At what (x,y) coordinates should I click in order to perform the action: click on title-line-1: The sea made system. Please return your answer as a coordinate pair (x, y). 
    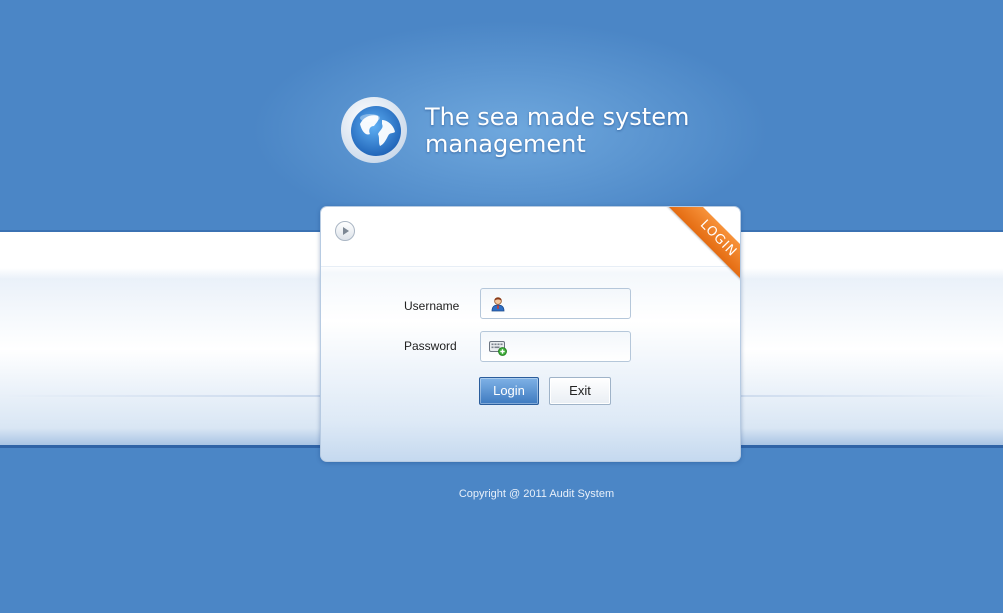
    Looking at the image, I should click on (557, 117).